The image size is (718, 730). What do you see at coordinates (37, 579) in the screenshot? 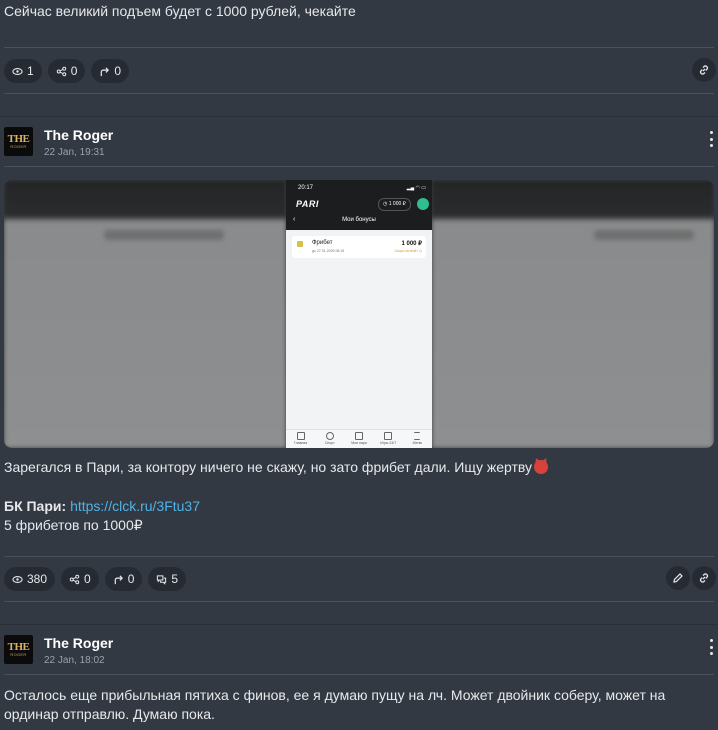
I see `views-count: 380` at bounding box center [37, 579].